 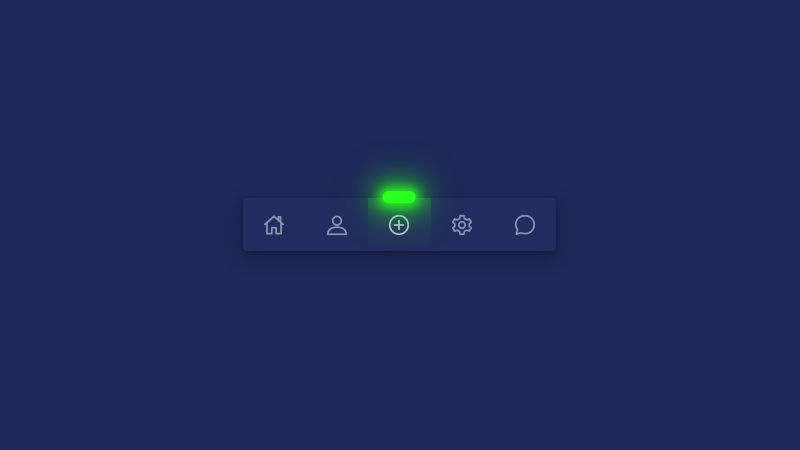 I want to click on gear-icon, so click(x=462, y=225).